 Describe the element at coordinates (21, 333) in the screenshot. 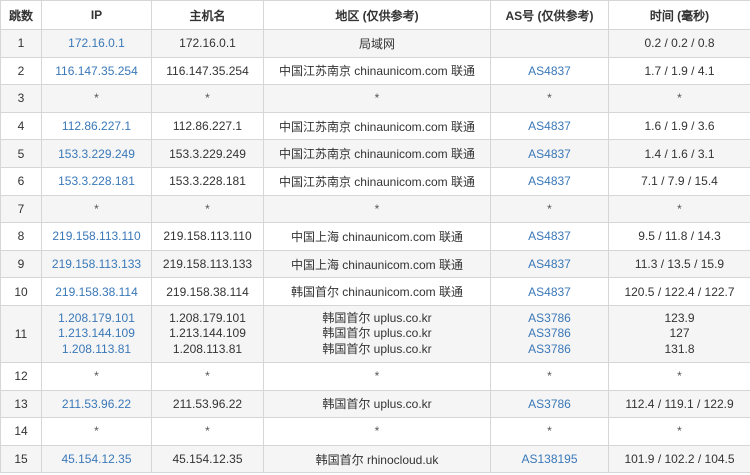

I see `hop-cell: 11` at that location.